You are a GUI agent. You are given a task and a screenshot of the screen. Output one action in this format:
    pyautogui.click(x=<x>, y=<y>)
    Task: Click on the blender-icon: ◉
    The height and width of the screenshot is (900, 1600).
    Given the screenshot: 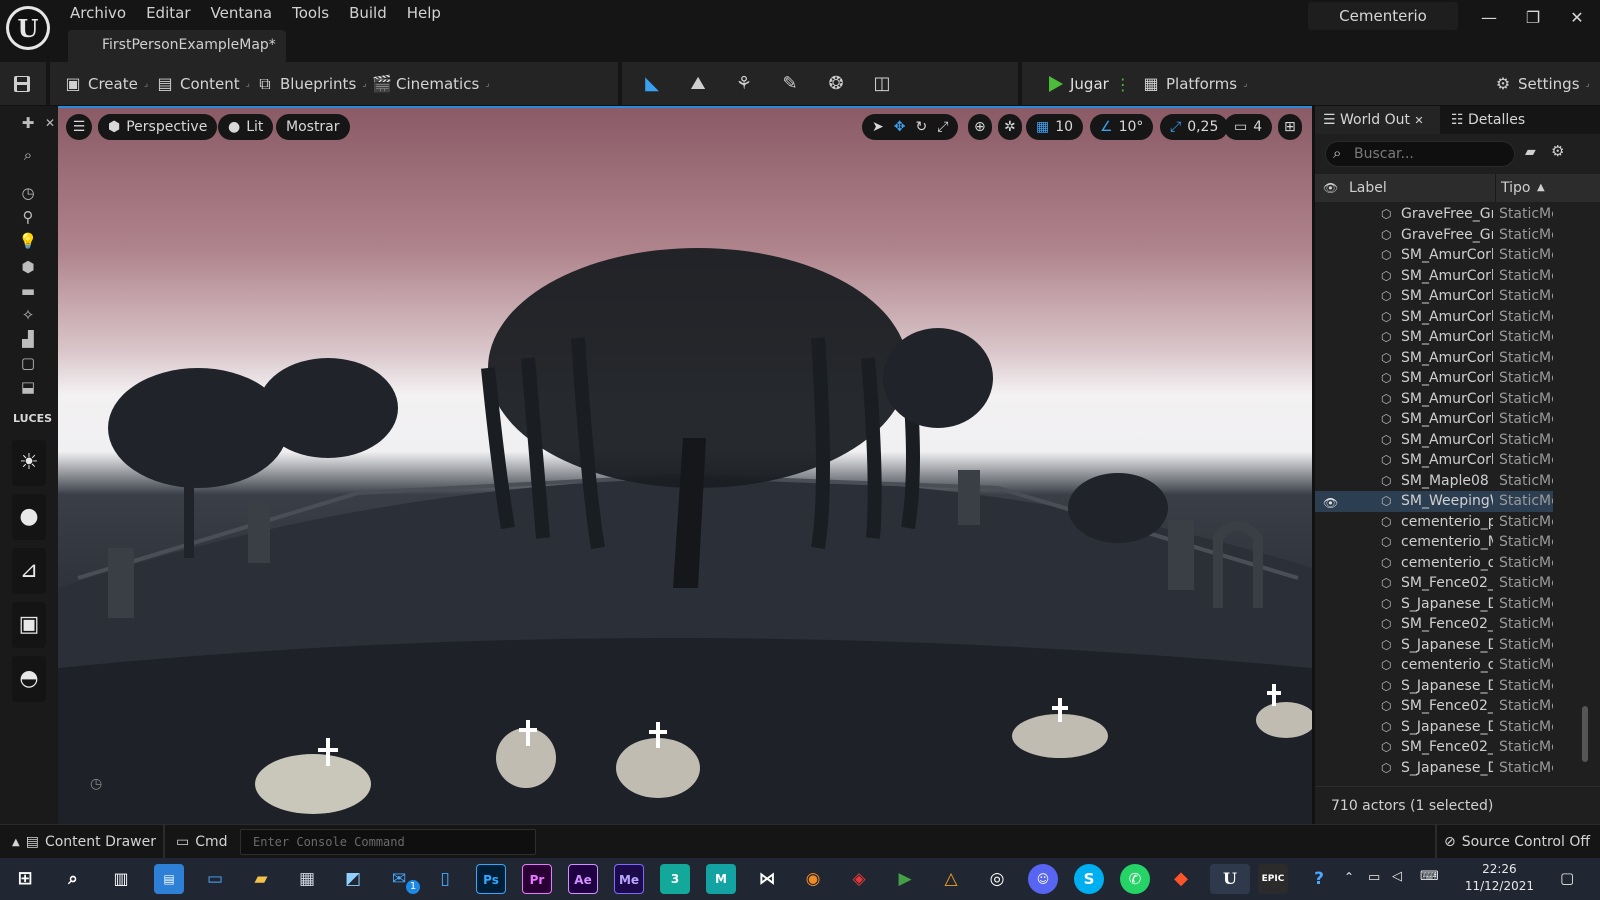 What is the action you would take?
    pyautogui.click(x=813, y=879)
    